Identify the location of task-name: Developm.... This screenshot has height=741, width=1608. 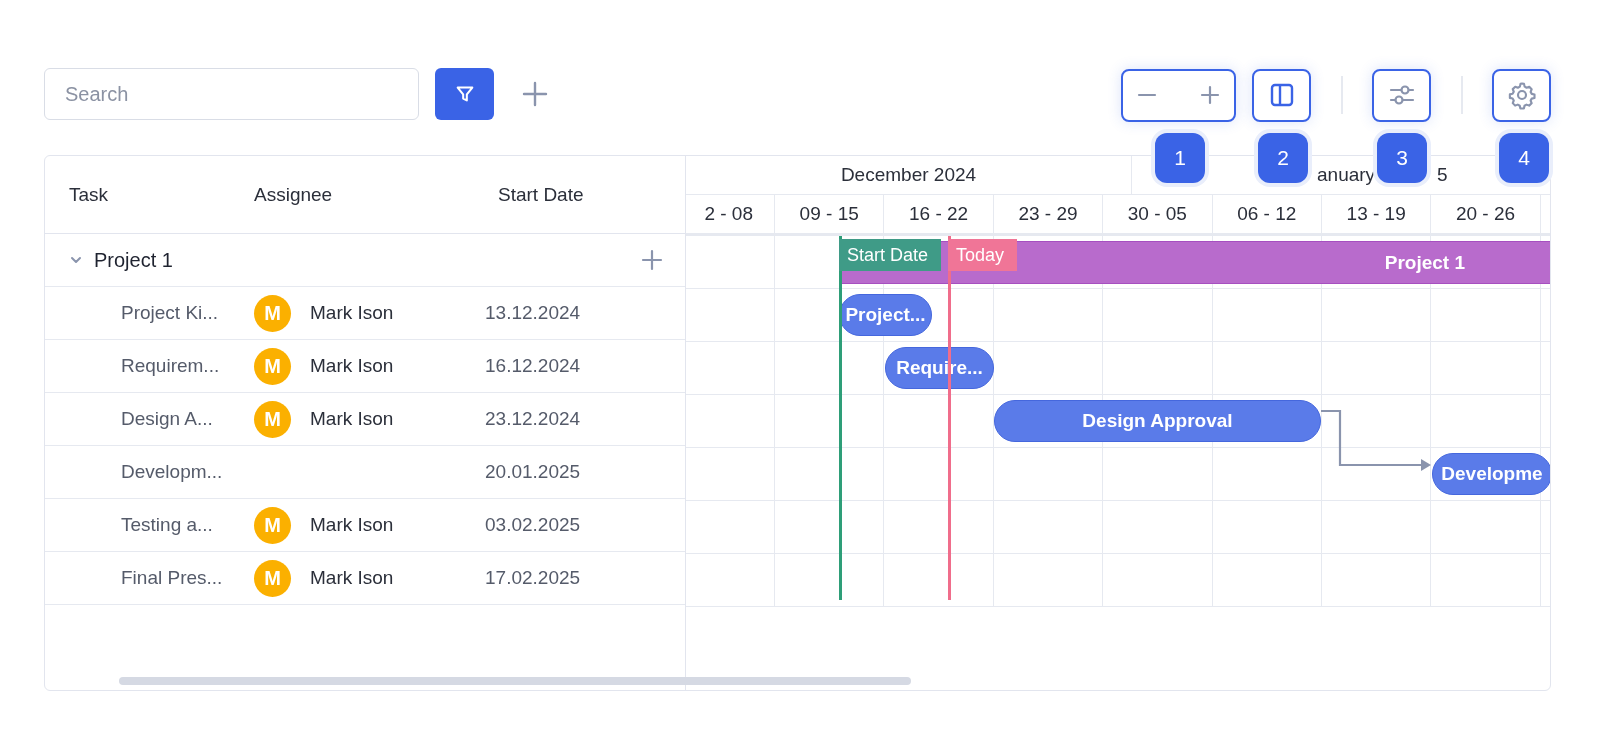
(172, 472).